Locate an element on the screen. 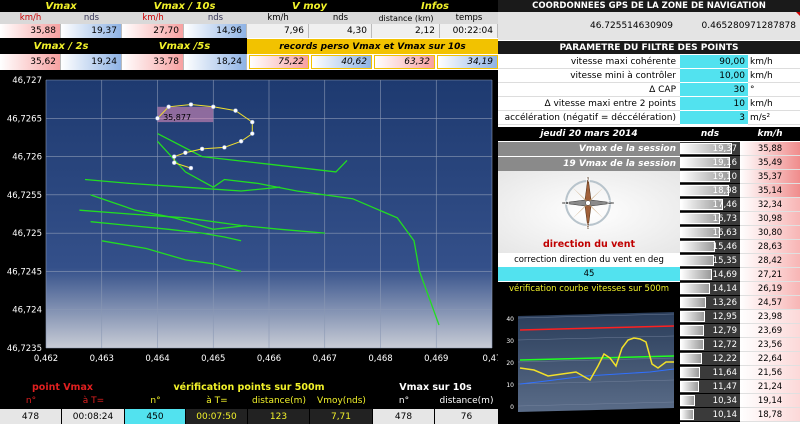 This screenshot has height=424, width=800. mini-y-tick: 30 is located at coordinates (510, 341).